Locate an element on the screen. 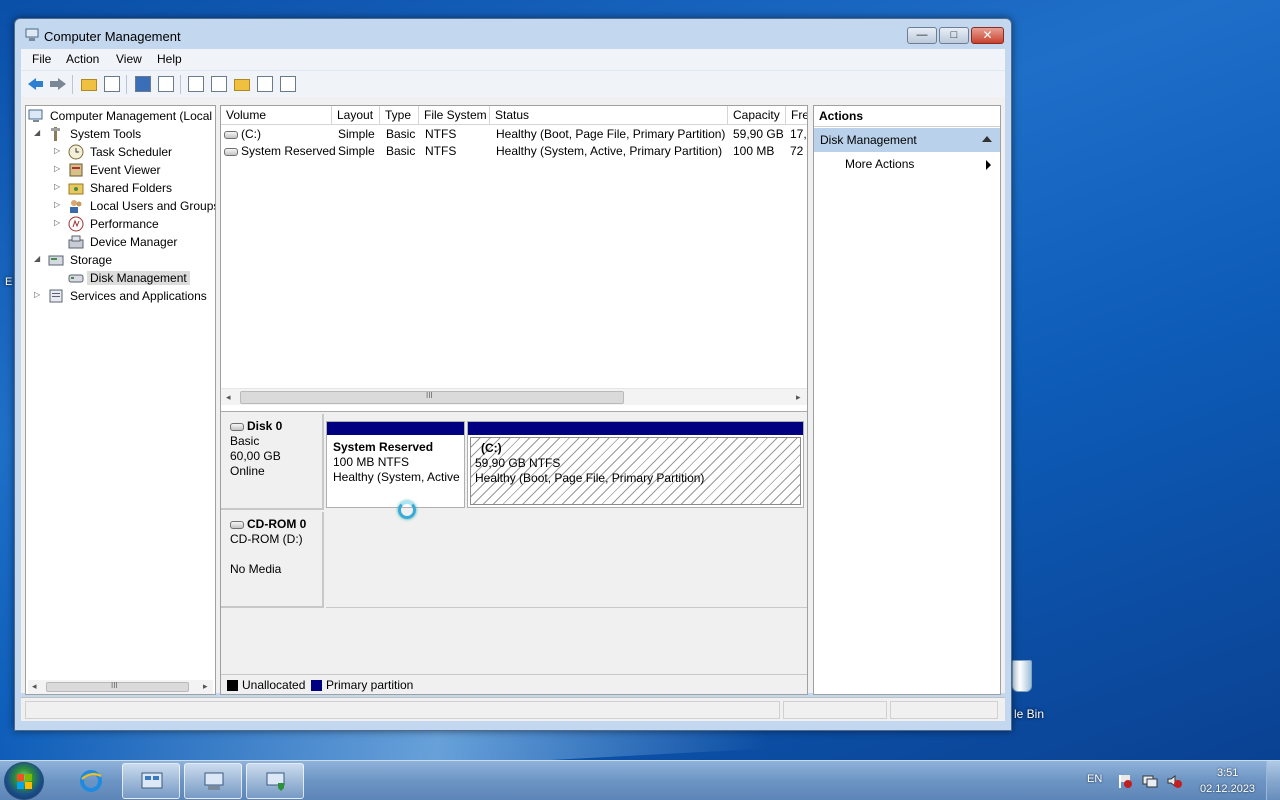  menu-help: Help is located at coordinates (169, 59).